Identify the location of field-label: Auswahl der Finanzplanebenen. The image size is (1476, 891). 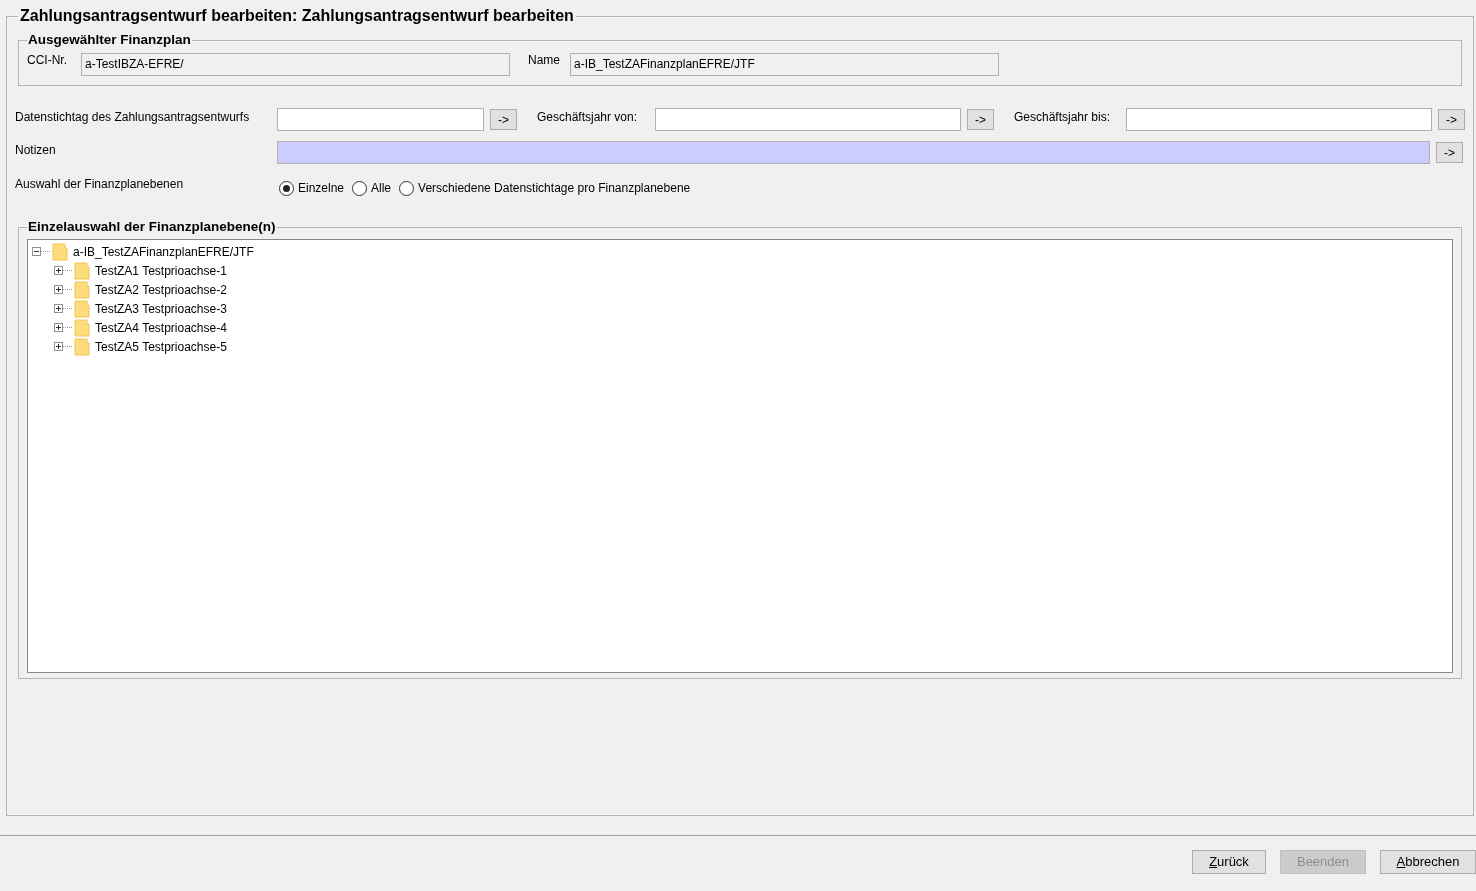
(100, 184).